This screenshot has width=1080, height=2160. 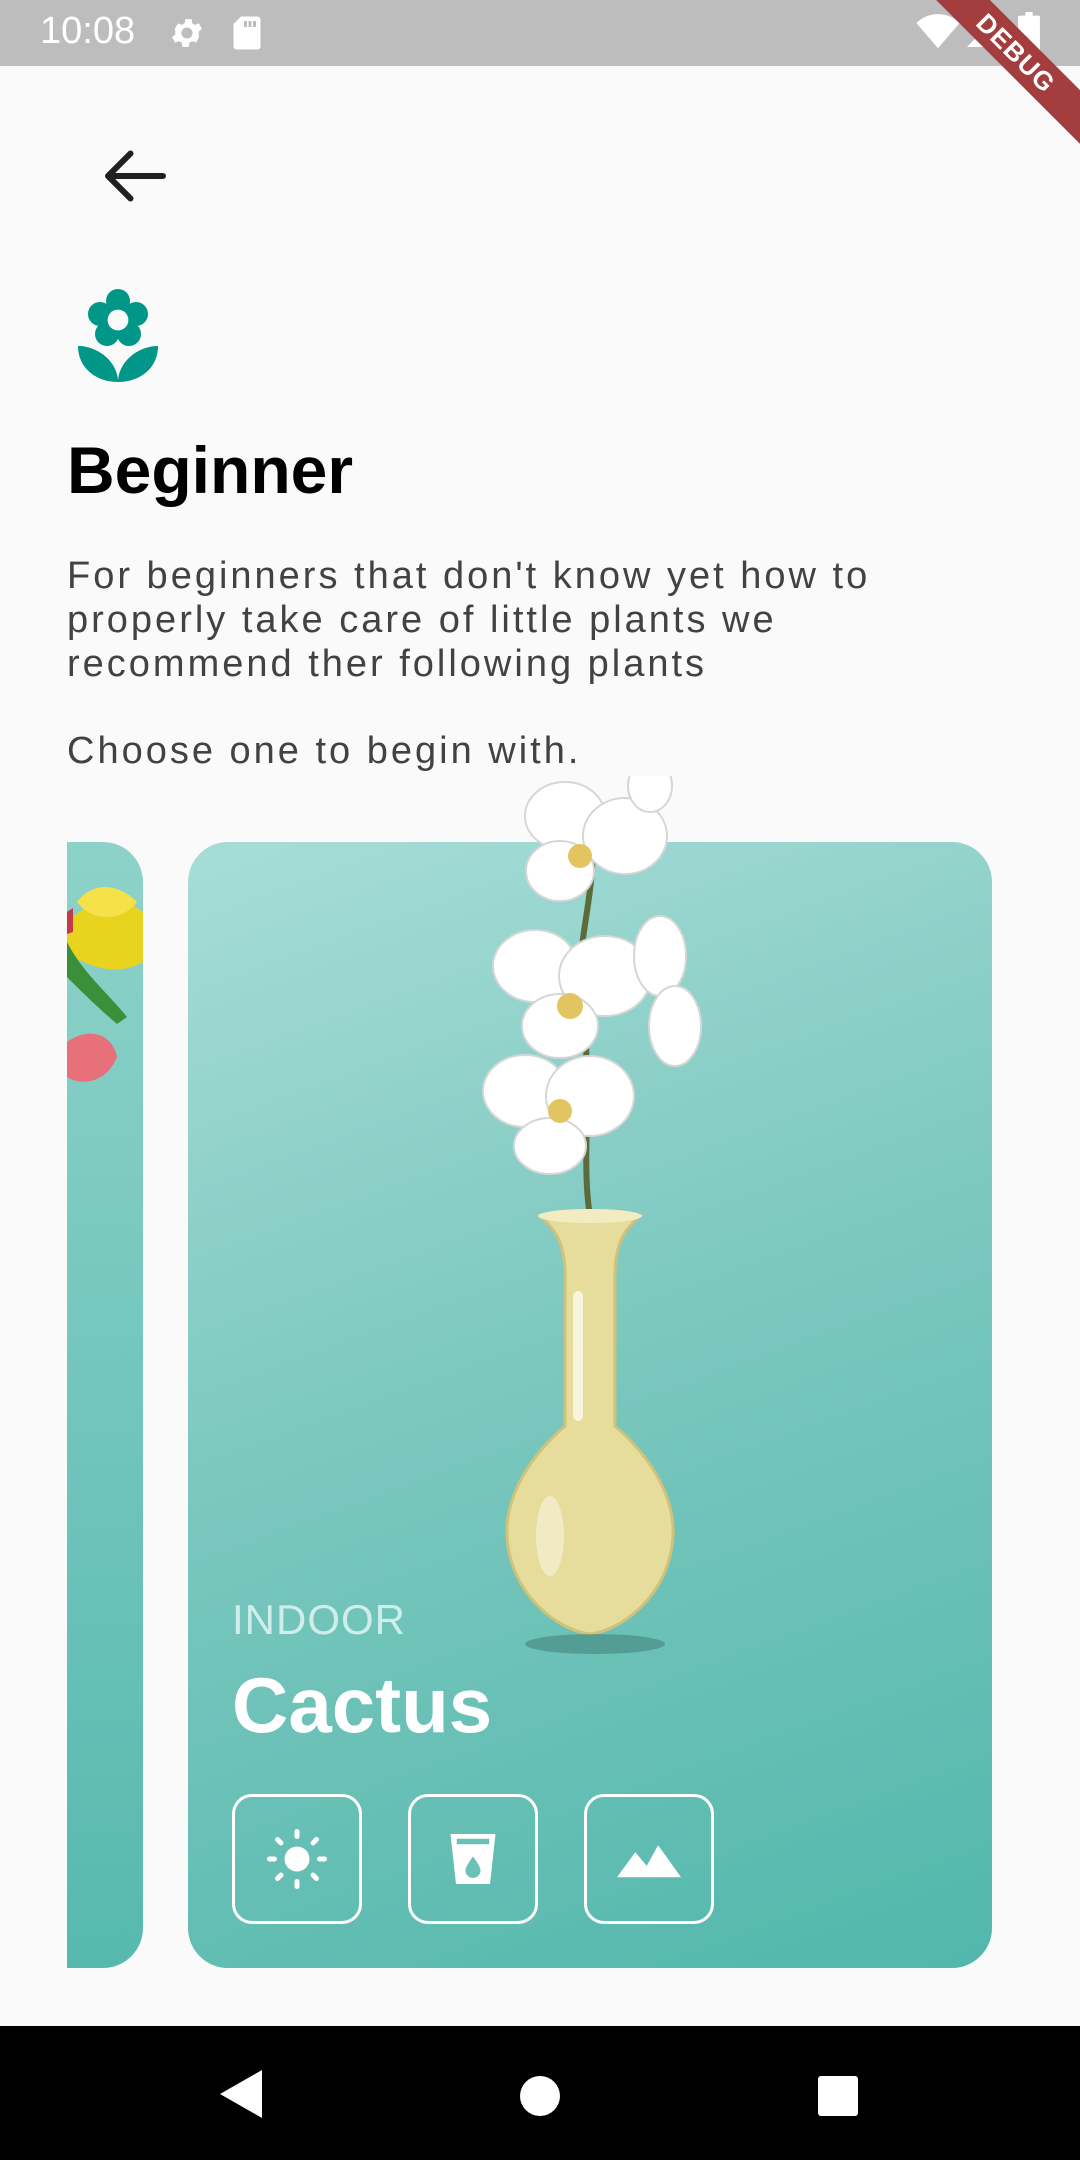 I want to click on sun-icon, so click(x=297, y=1859).